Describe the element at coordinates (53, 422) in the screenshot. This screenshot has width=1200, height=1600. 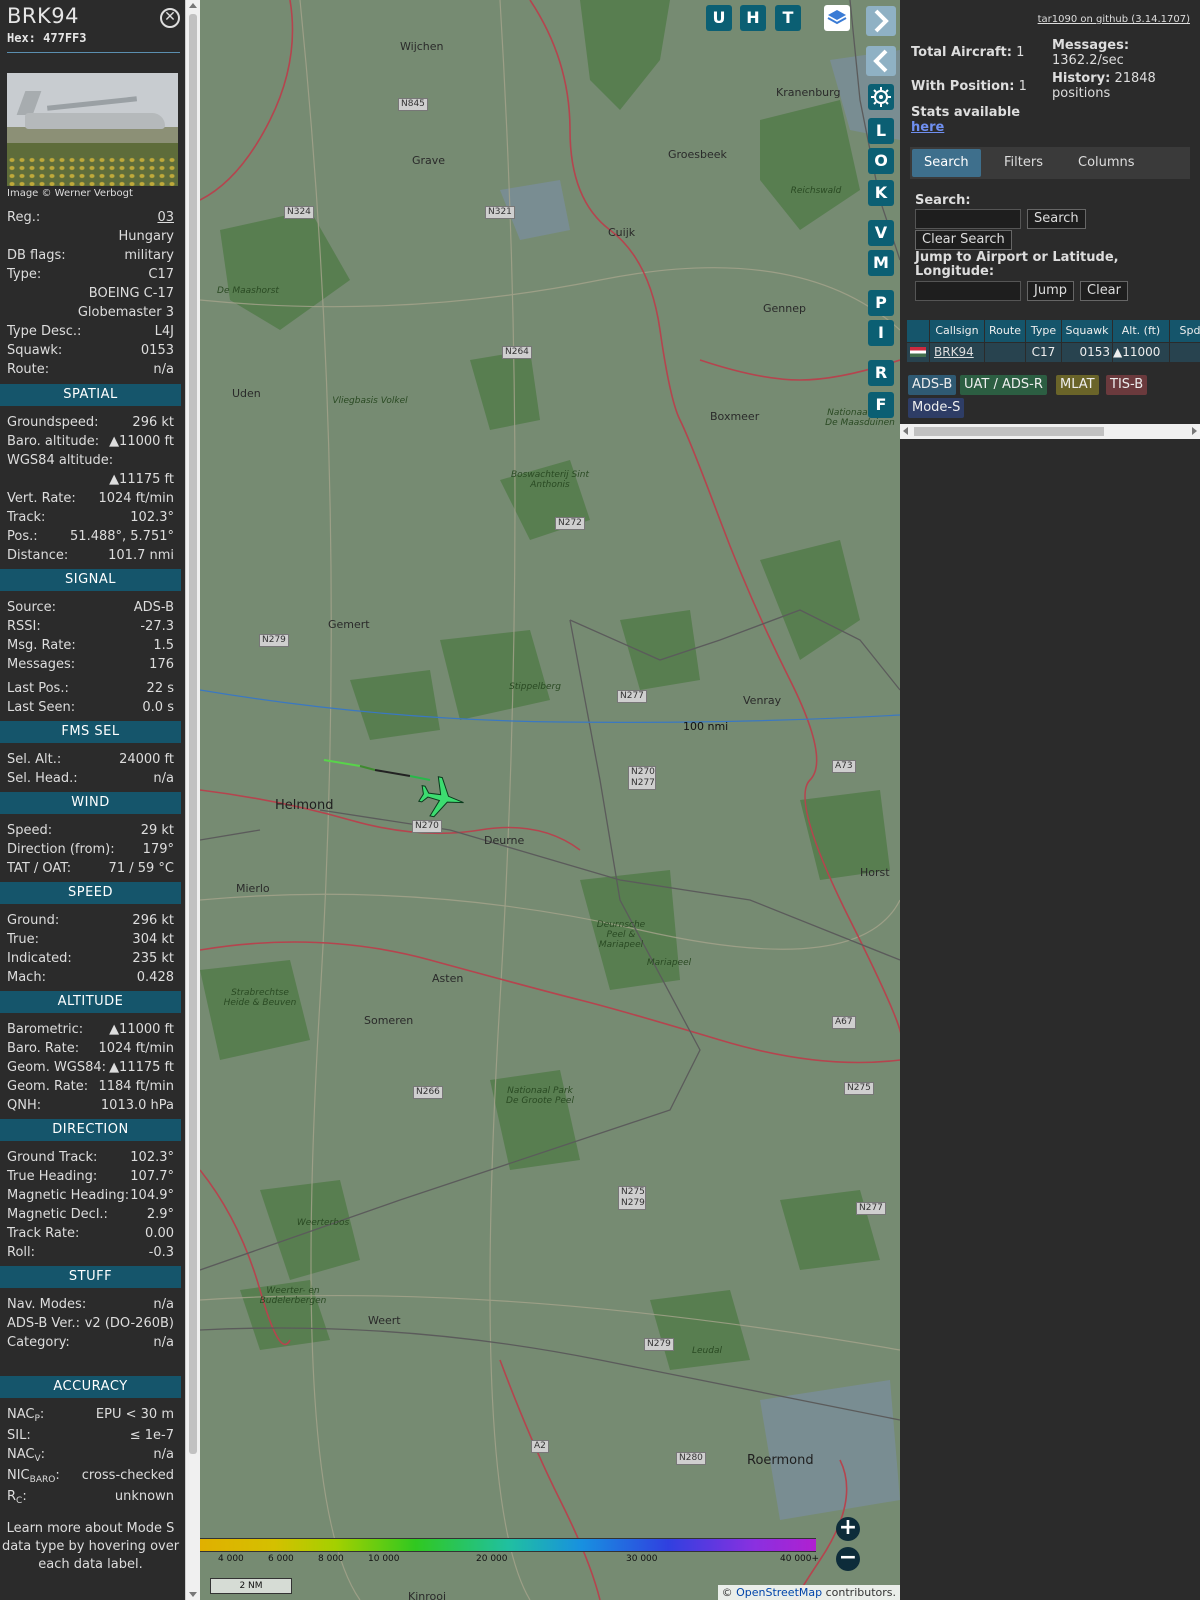
I see `info-row-label: Groundspeed:` at that location.